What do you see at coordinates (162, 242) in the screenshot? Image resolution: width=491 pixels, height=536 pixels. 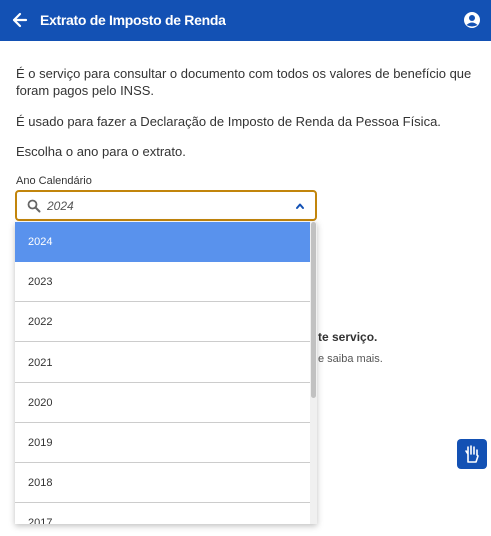 I see `year-option: 2024` at bounding box center [162, 242].